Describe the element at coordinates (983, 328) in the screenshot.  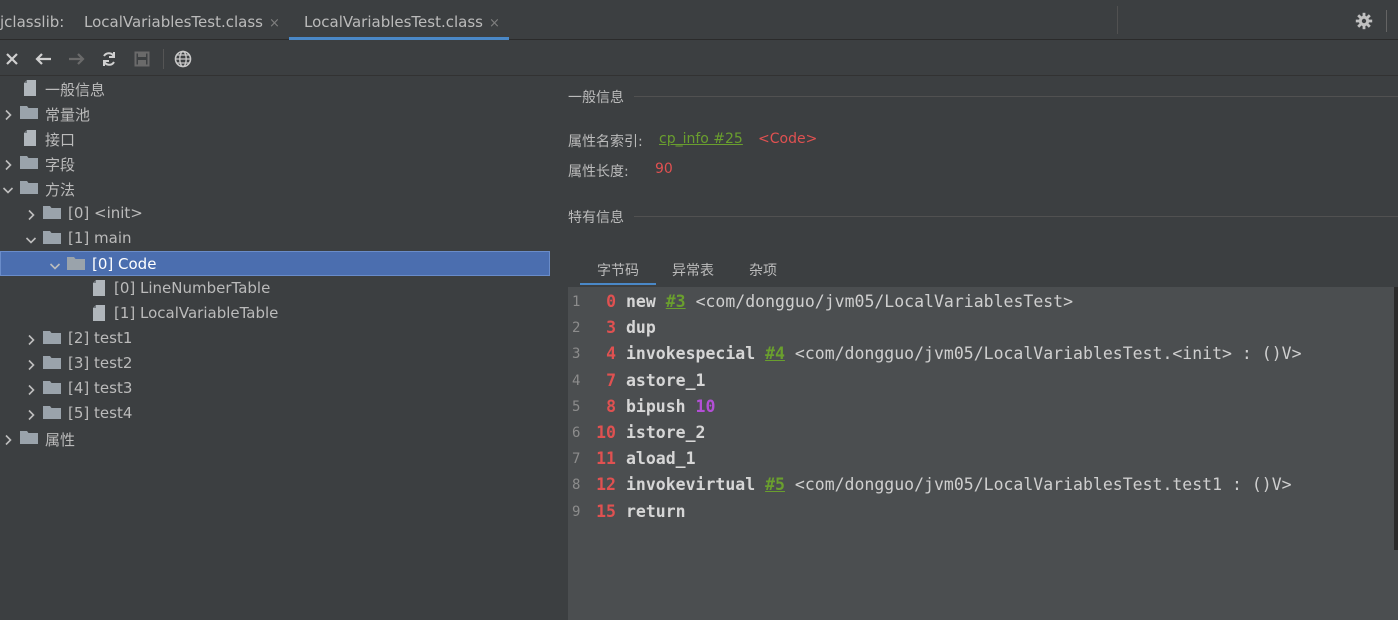
I see `bytecode-line: 2 3 dup` at that location.